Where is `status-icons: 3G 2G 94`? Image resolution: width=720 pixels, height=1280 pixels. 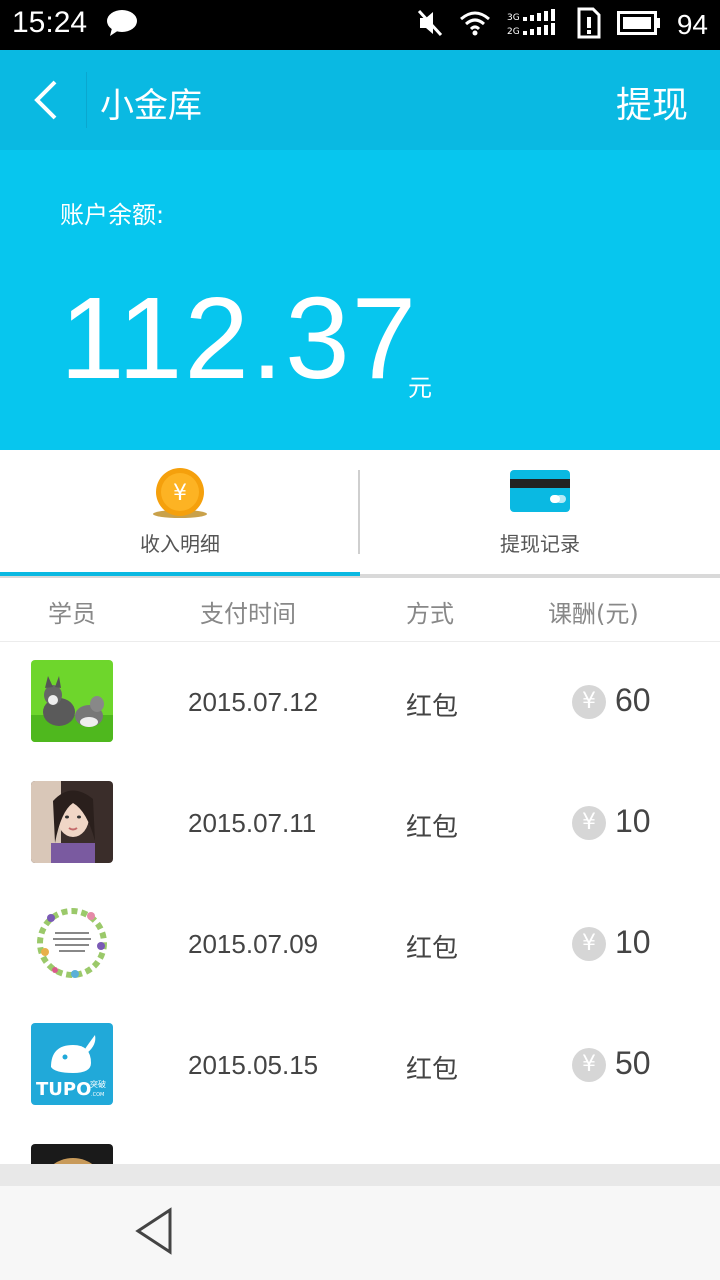
status-icons: 3G 2G 94 is located at coordinates (562, 25).